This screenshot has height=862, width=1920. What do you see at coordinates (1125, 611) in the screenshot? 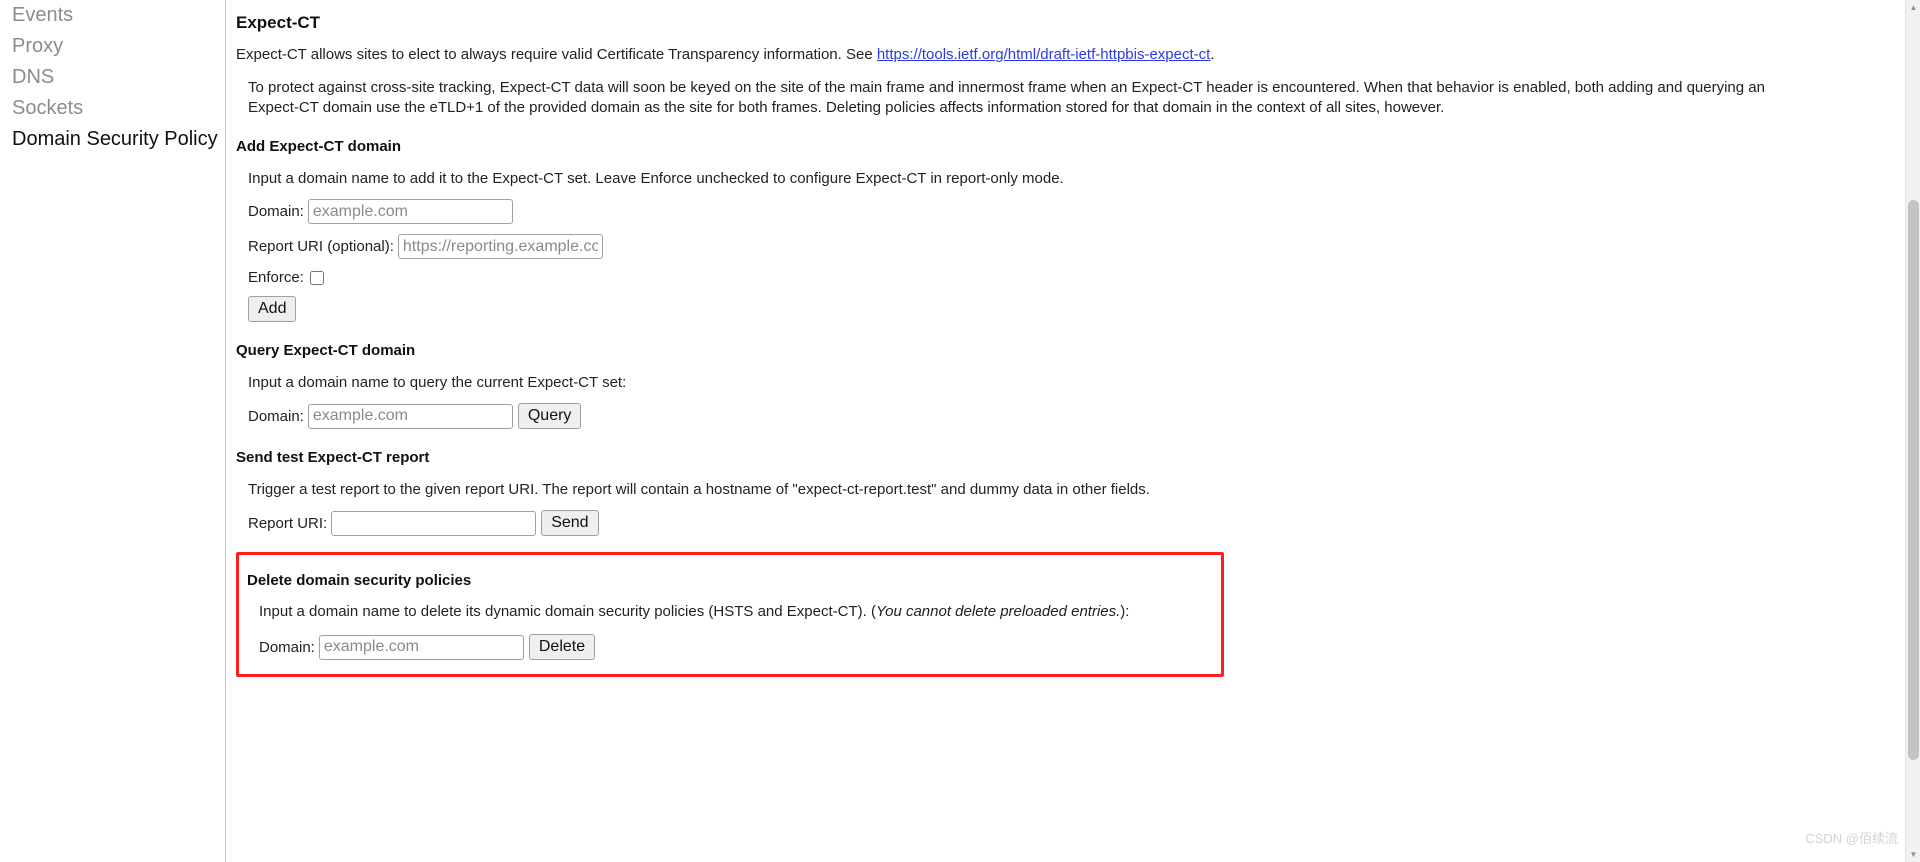
I see `delete-description-tail: ):` at bounding box center [1125, 611].